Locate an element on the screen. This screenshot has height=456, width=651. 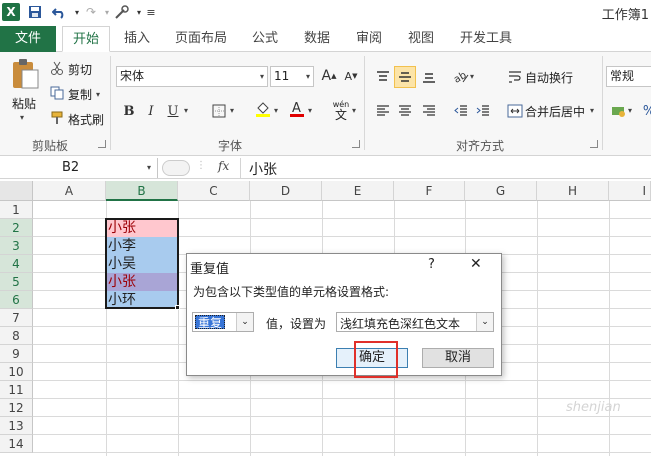
col-header-i: I is located at coordinates (630, 191).